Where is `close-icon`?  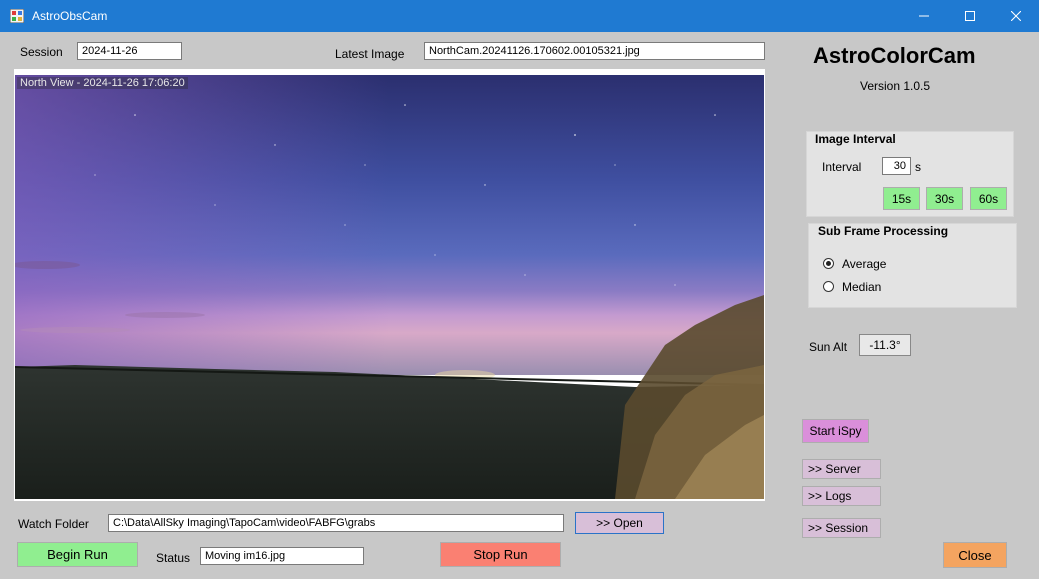 close-icon is located at coordinates (1016, 16).